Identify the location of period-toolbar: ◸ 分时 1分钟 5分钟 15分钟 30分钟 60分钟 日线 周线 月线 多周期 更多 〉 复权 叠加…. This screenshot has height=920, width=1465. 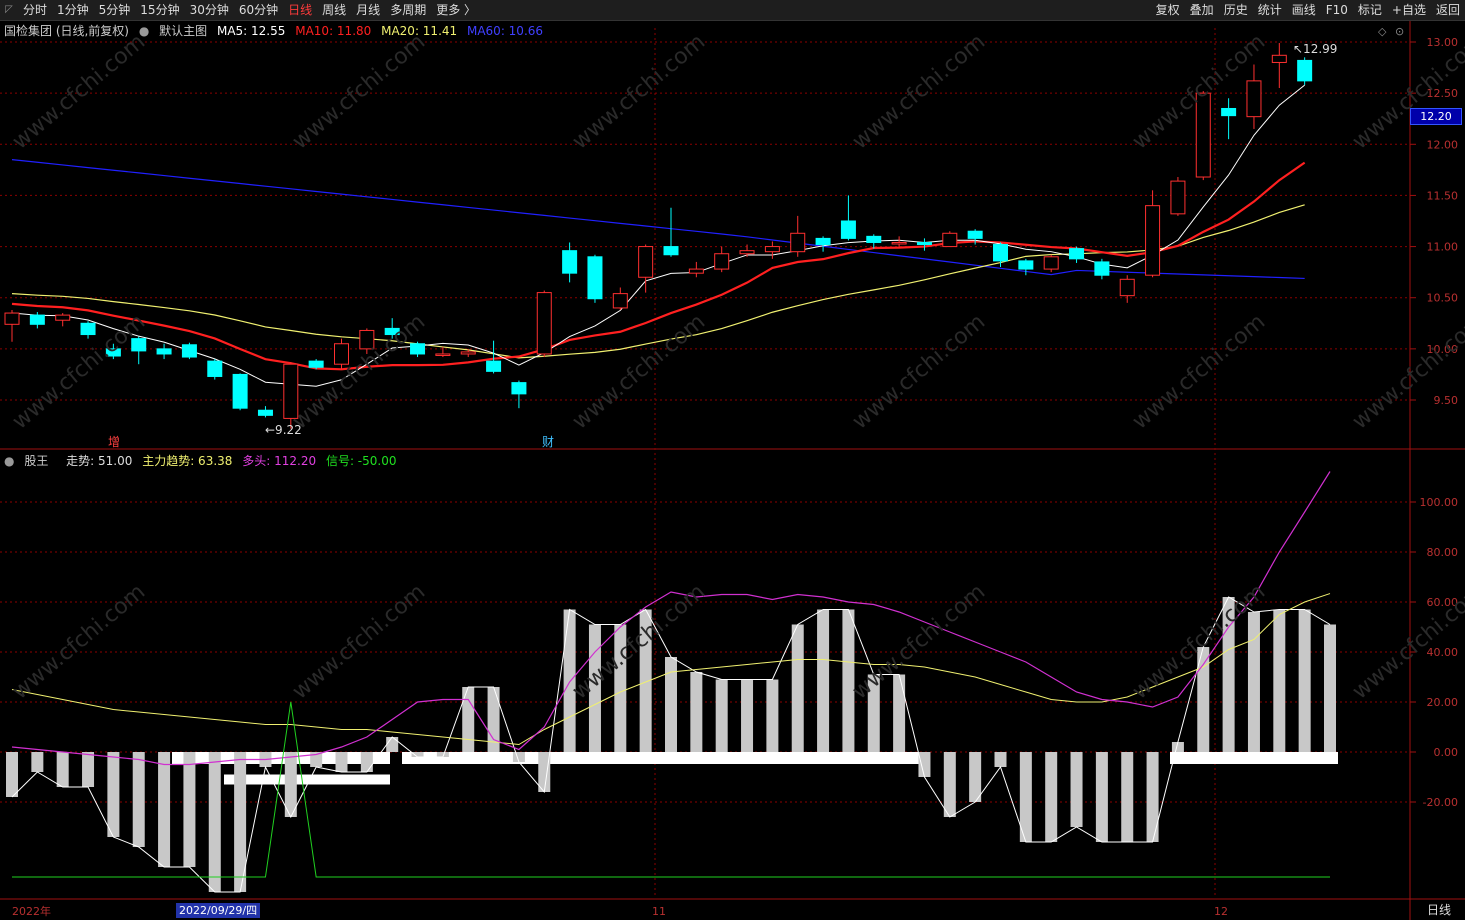
(732, 10).